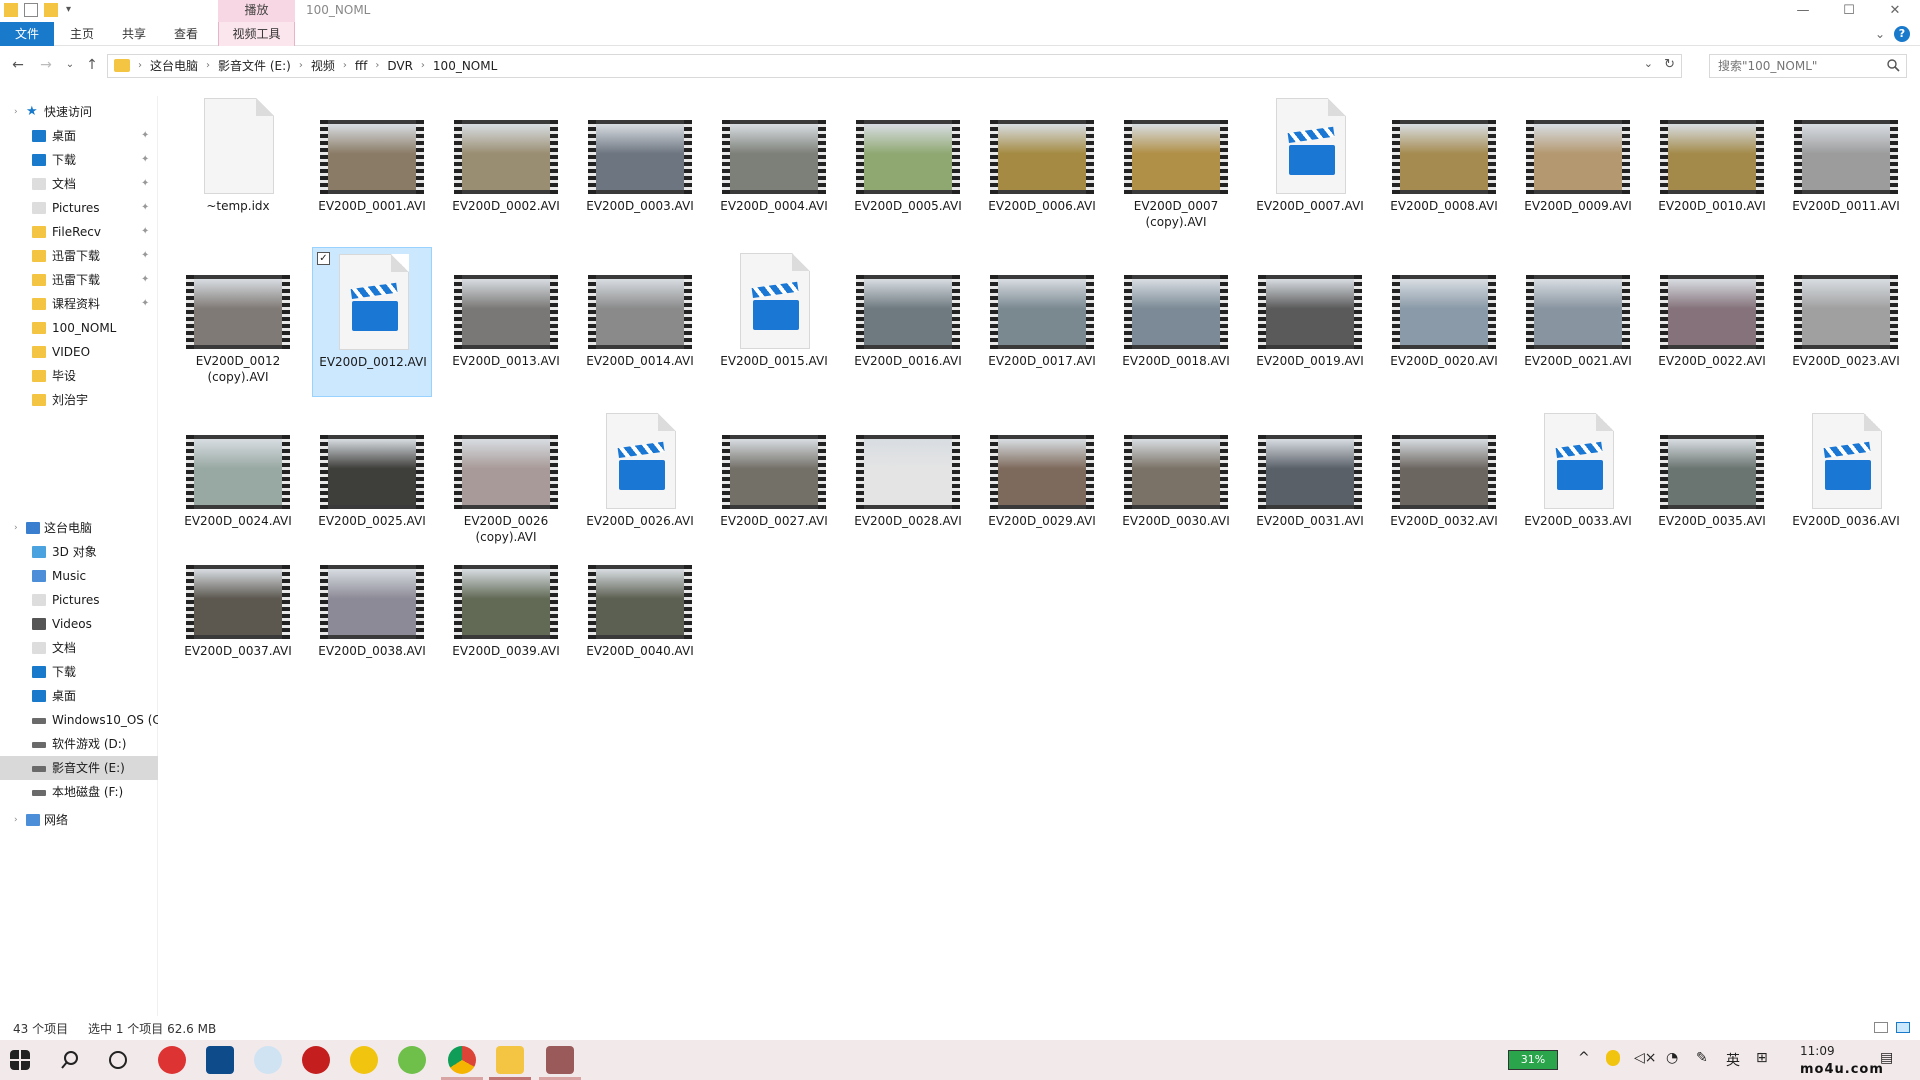  What do you see at coordinates (1533, 1060) in the screenshot?
I see `battery-indicator: 31%` at bounding box center [1533, 1060].